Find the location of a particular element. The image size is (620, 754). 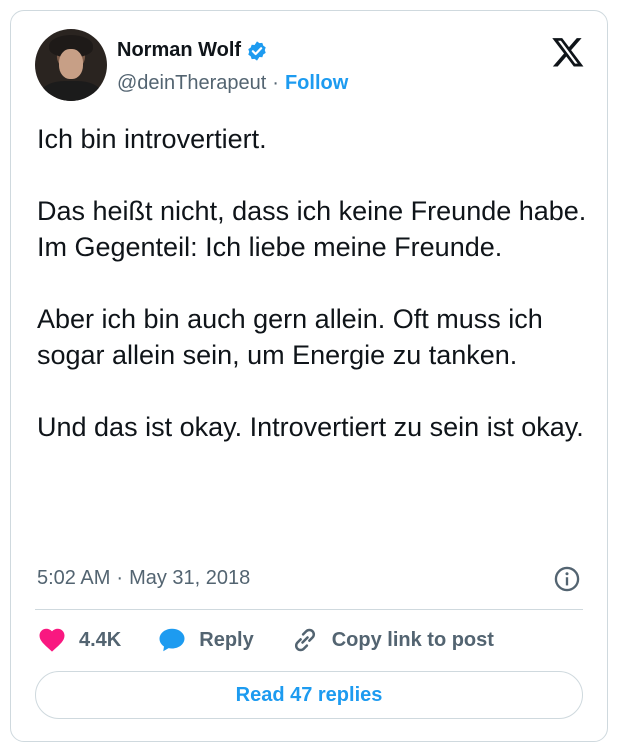

copy-link-button: Copy link to post is located at coordinates (392, 640).